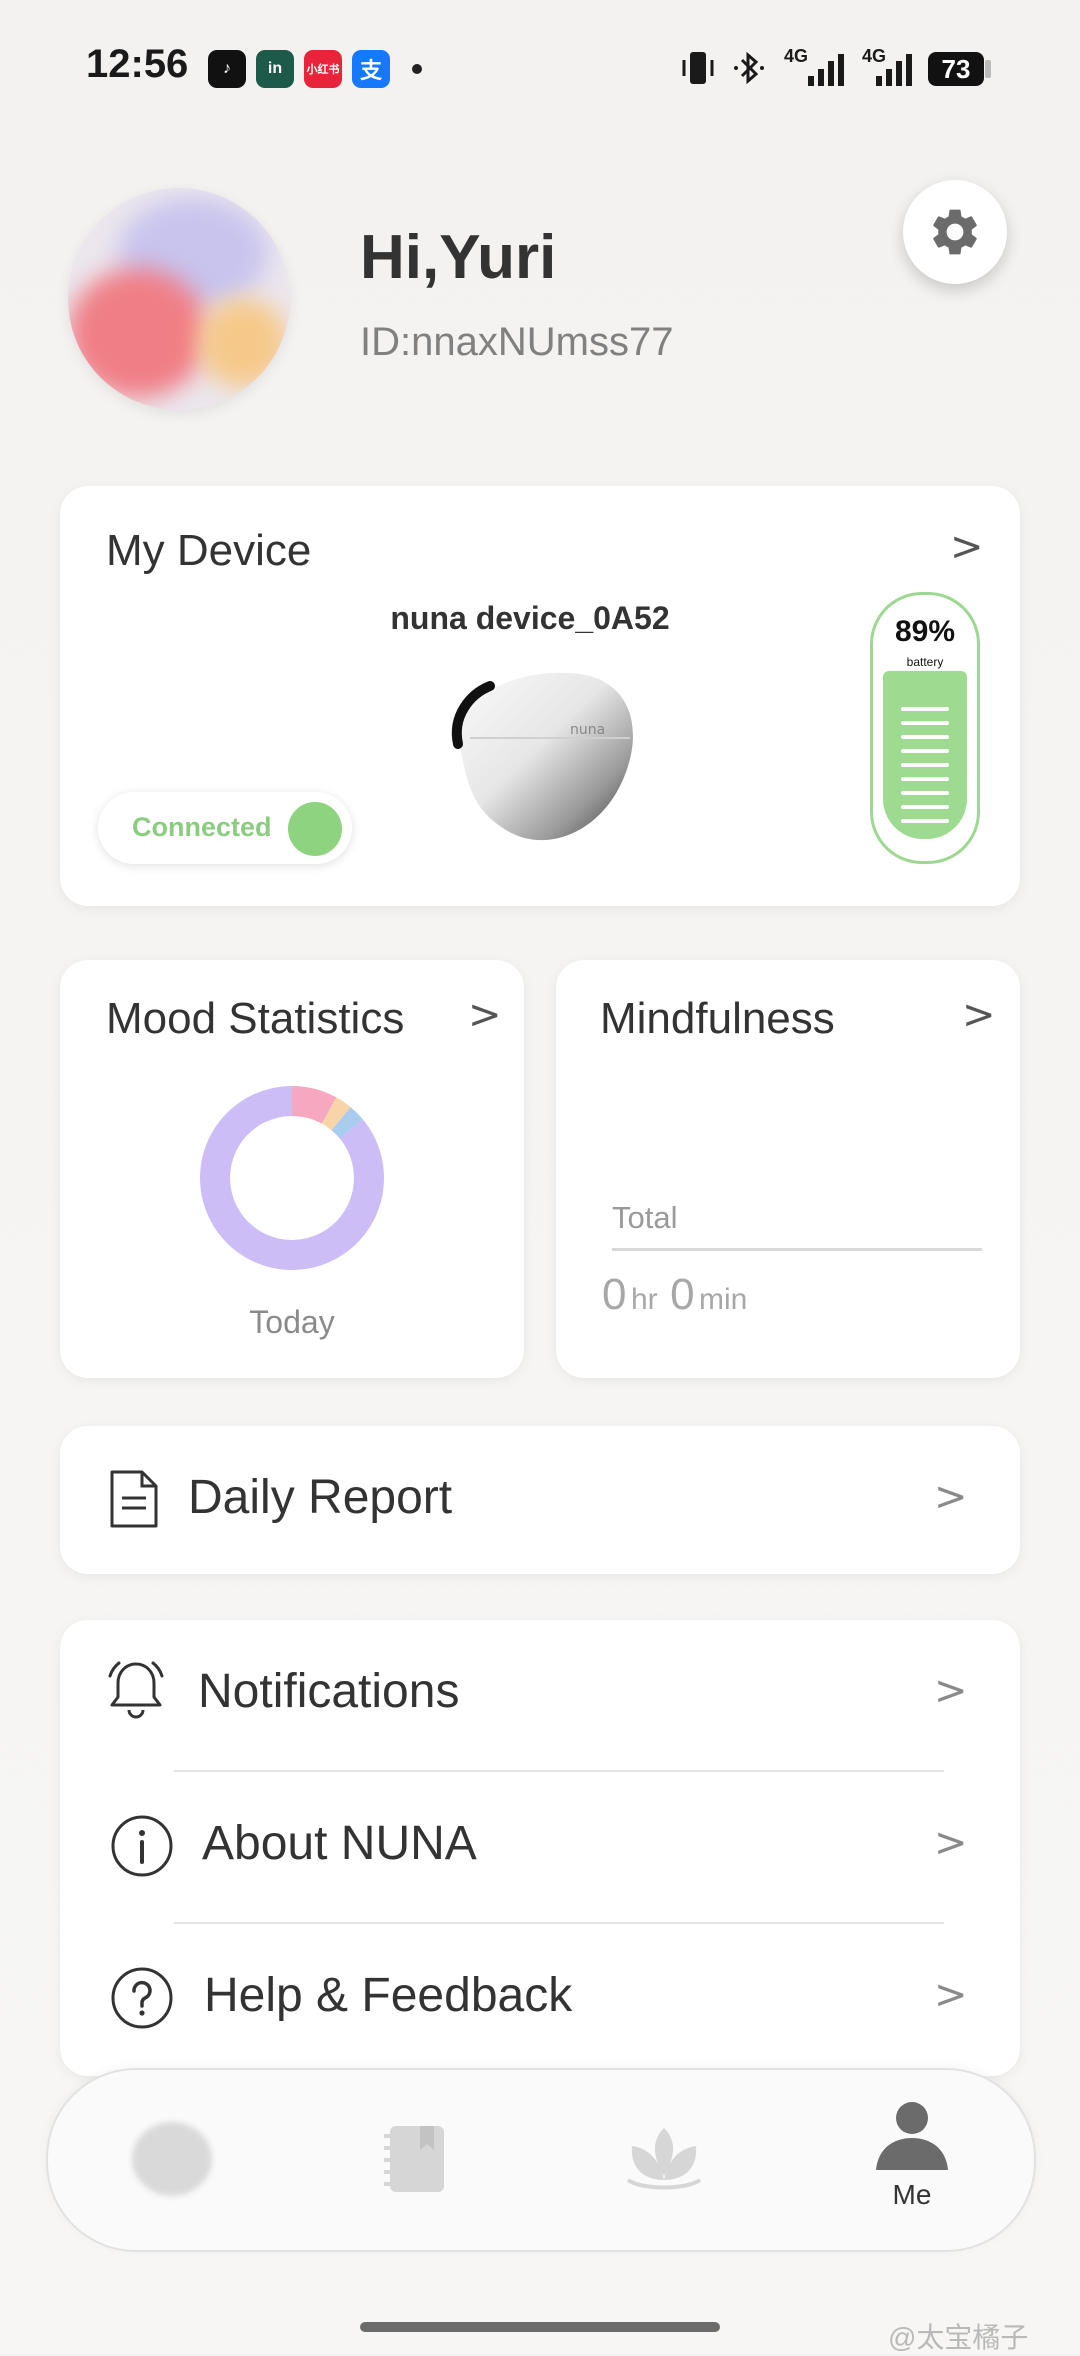  What do you see at coordinates (540, 758) in the screenshot?
I see `device-image: nuna` at bounding box center [540, 758].